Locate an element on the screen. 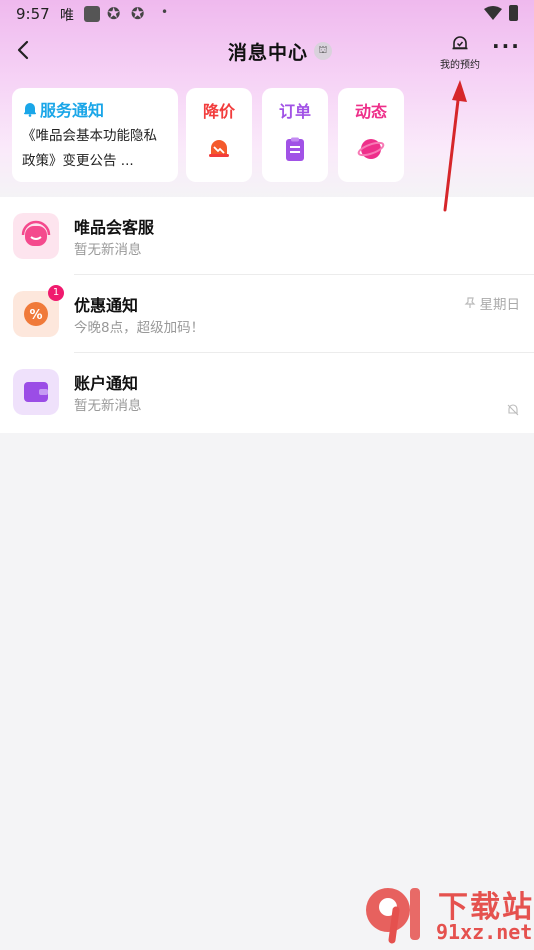 The image size is (534, 950). page-title: 消息中心 is located at coordinates (268, 53).